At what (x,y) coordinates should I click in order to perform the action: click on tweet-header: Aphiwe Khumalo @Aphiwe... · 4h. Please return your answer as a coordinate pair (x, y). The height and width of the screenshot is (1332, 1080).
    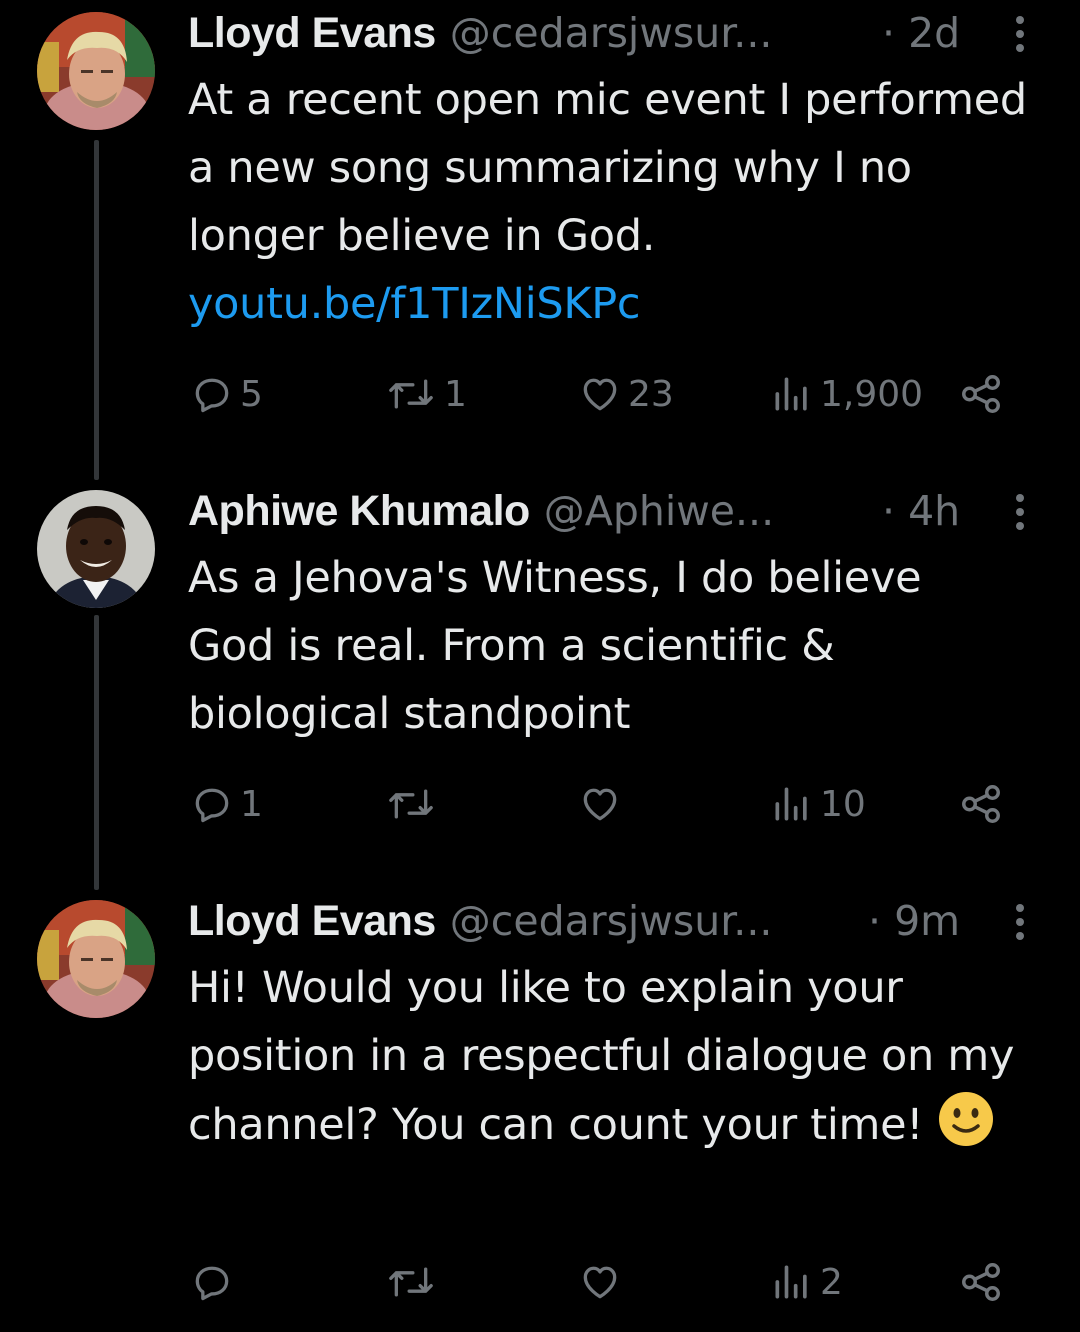
    Looking at the image, I should click on (613, 511).